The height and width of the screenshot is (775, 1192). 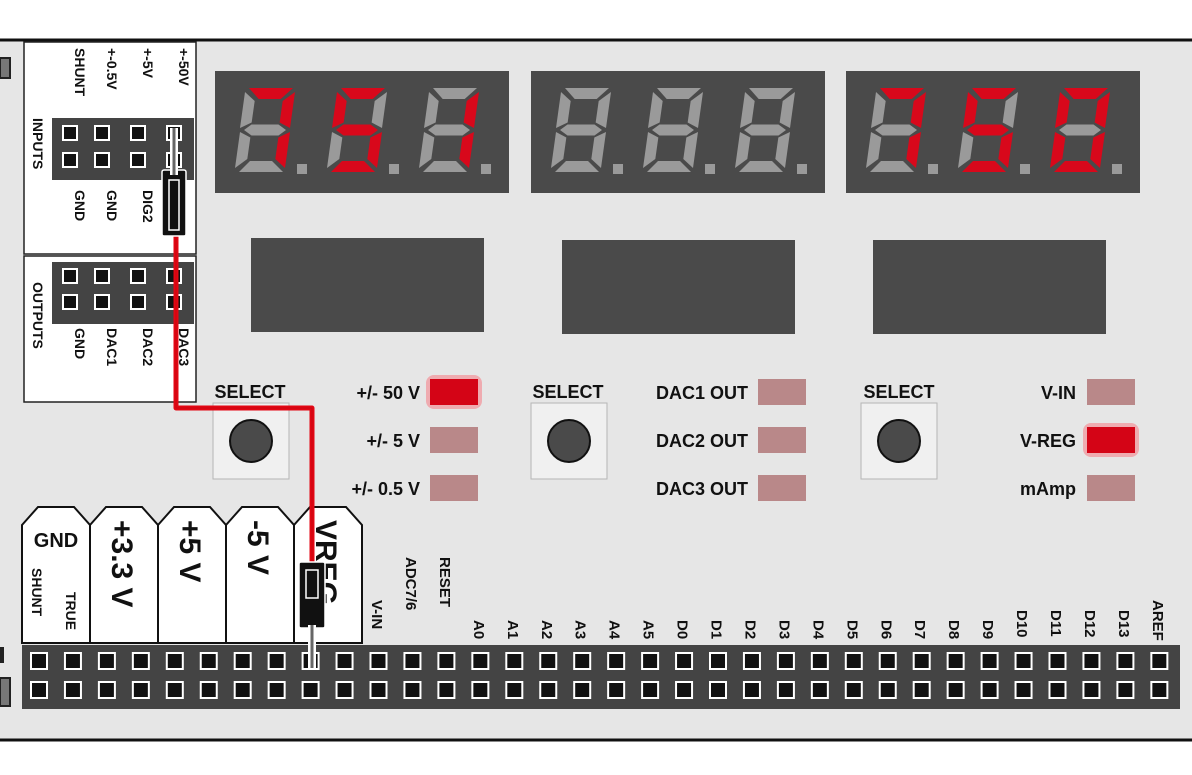 What do you see at coordinates (1058, 393) in the screenshot?
I see `led-label: V-IN` at bounding box center [1058, 393].